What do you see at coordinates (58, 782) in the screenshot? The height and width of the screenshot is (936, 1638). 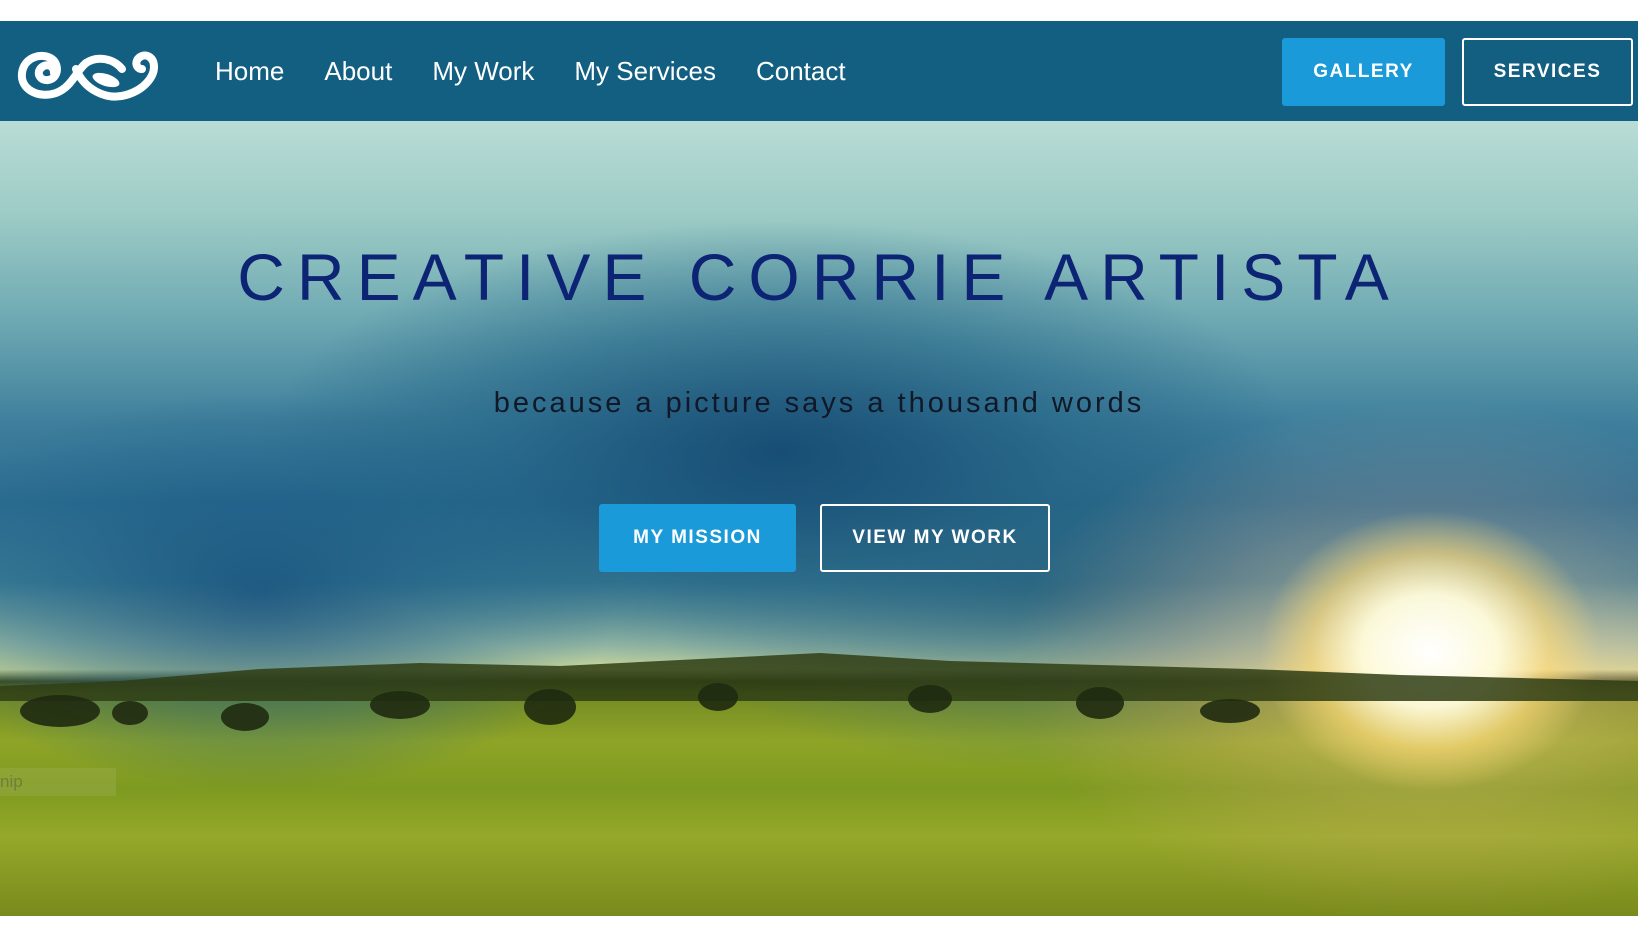 I see `tooltip-fragment: nip` at bounding box center [58, 782].